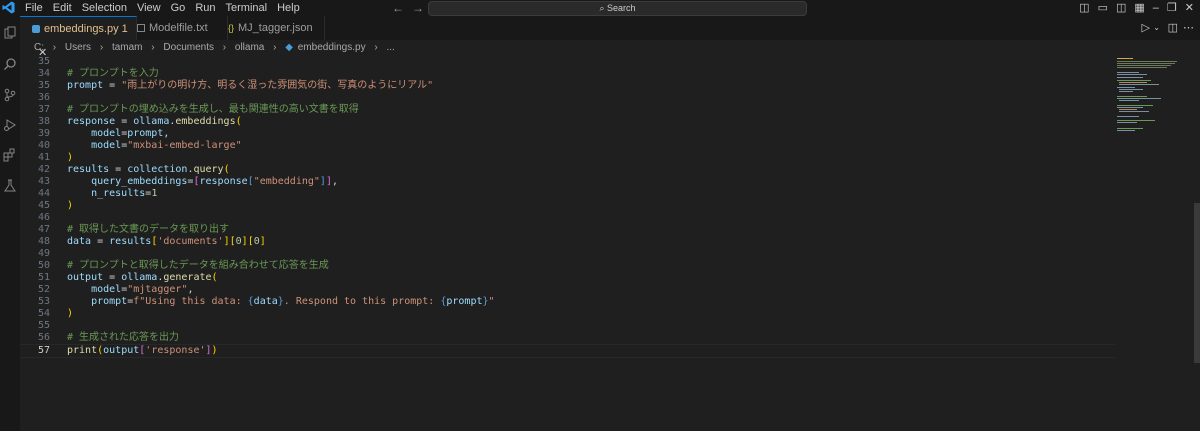  Describe the element at coordinates (567, 338) in the screenshot. I see `code-line: 56 # 生成された応答を出力` at that location.